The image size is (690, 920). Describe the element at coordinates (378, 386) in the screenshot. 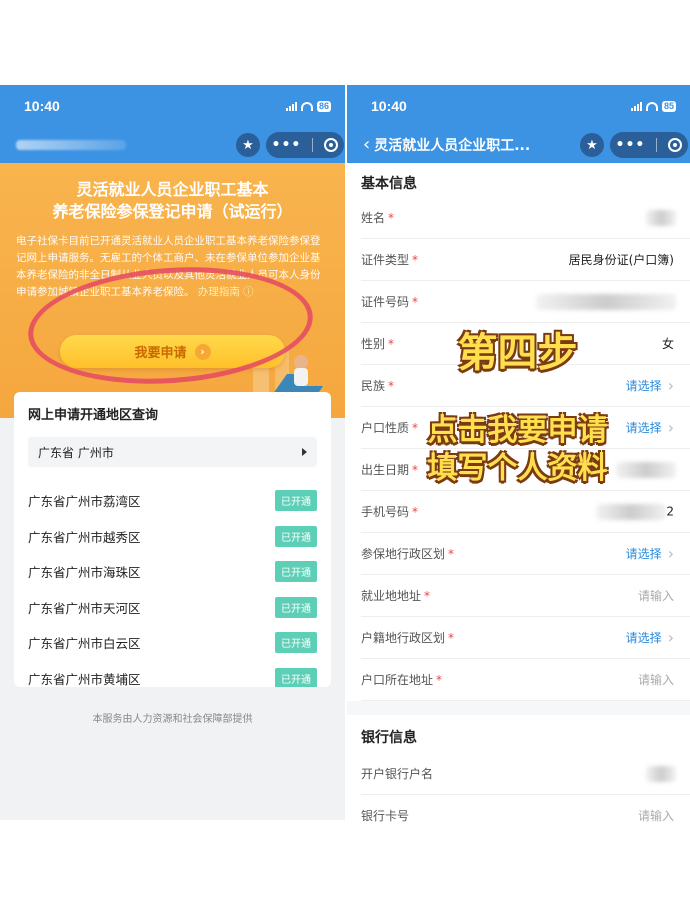

I see `field-label: 民族 *` at that location.